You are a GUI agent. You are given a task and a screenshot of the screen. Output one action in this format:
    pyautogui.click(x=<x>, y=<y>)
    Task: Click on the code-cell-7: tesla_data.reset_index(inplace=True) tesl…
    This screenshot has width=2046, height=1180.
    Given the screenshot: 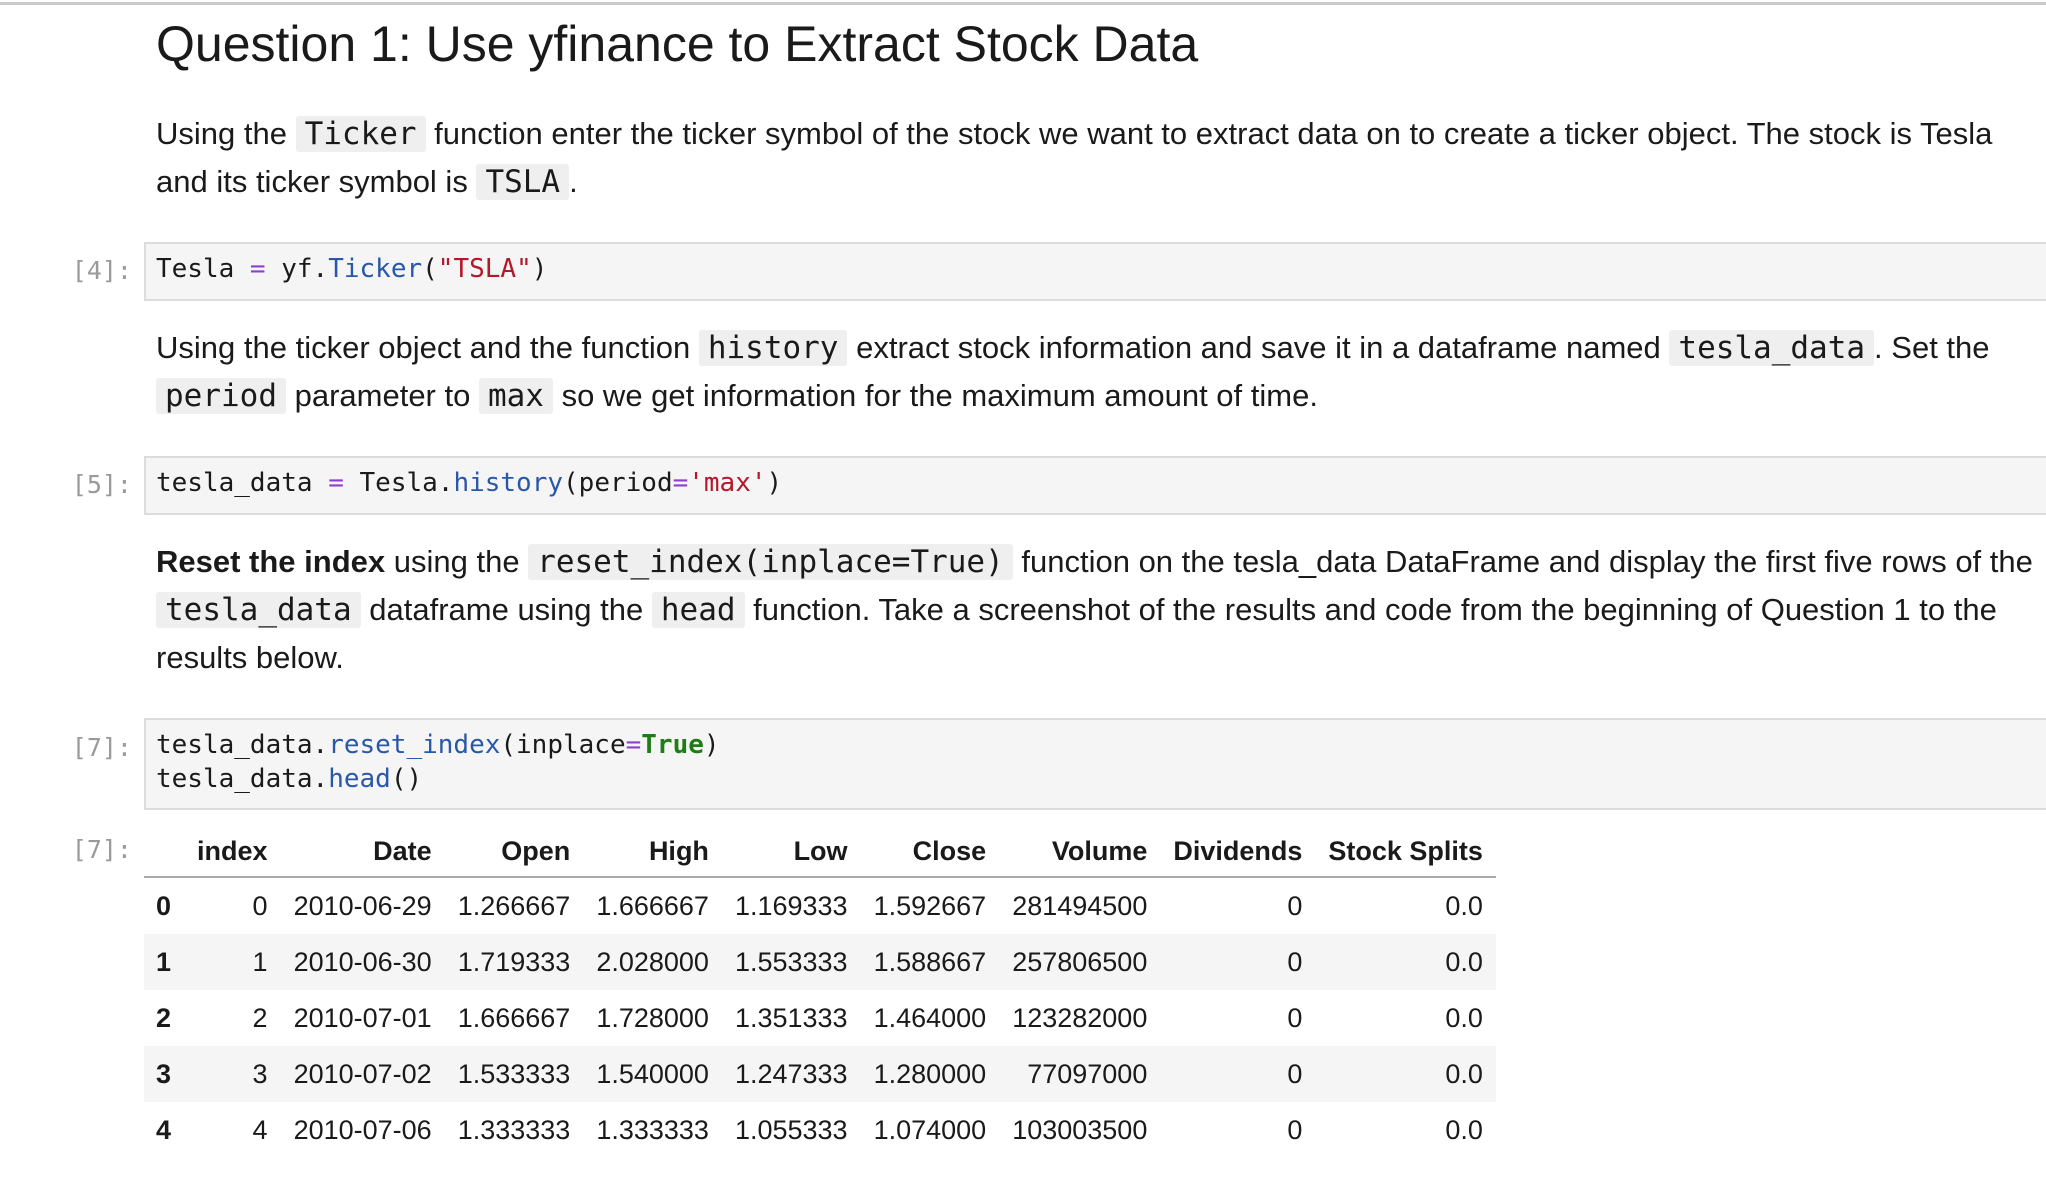 What is the action you would take?
    pyautogui.click(x=1095, y=764)
    